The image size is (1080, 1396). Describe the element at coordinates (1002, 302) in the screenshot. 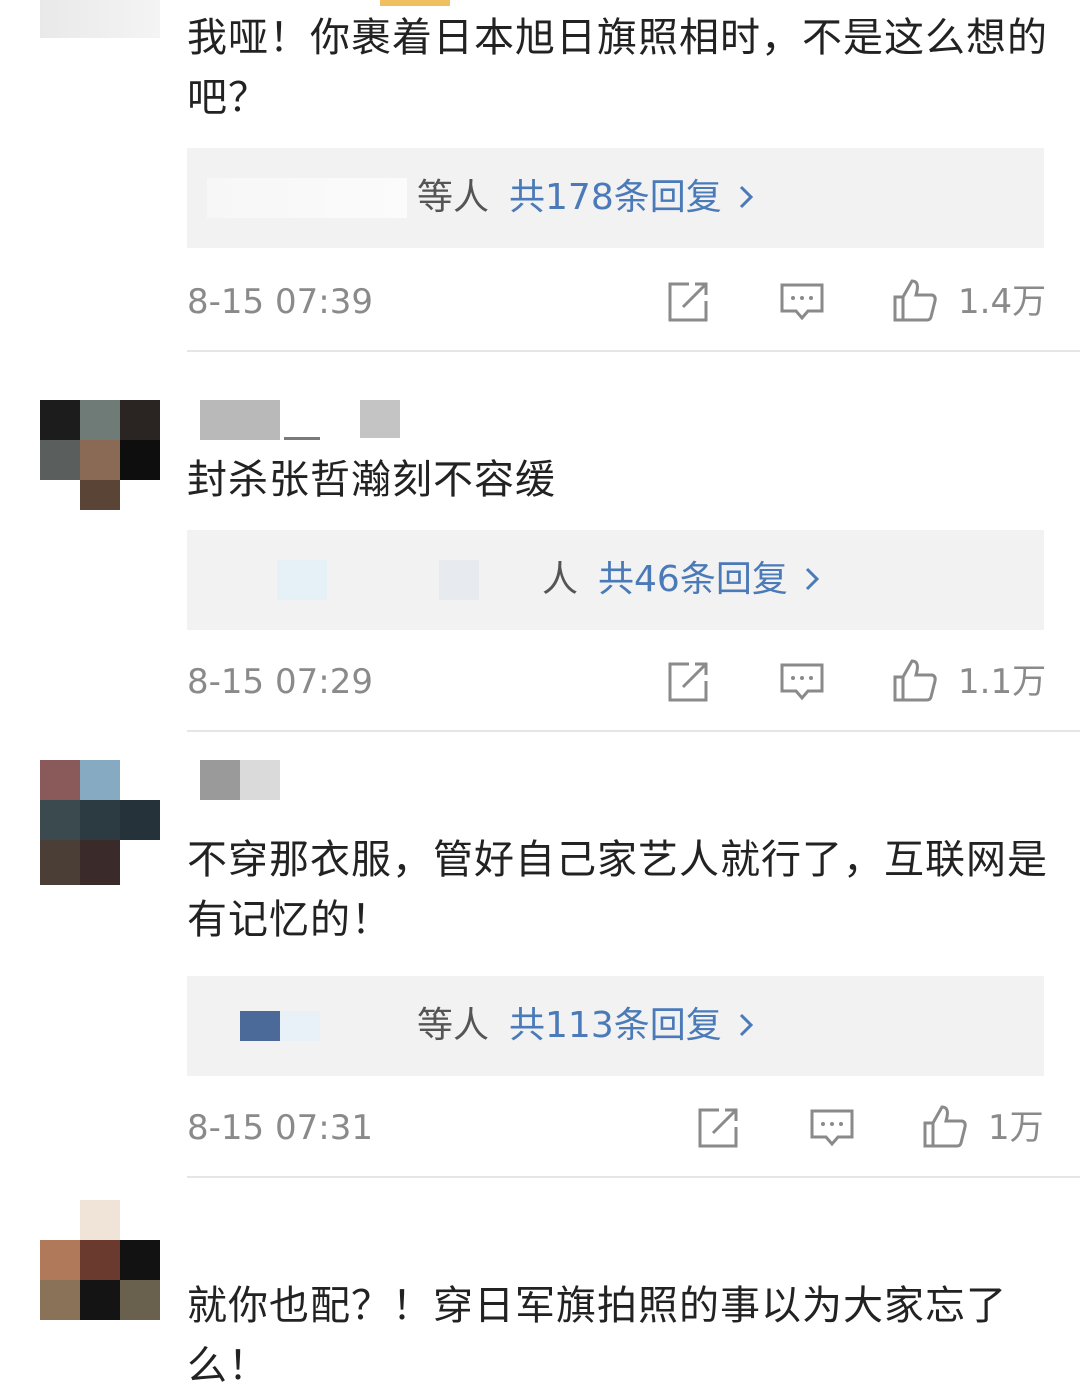

I see `like-count: 1.4万` at that location.